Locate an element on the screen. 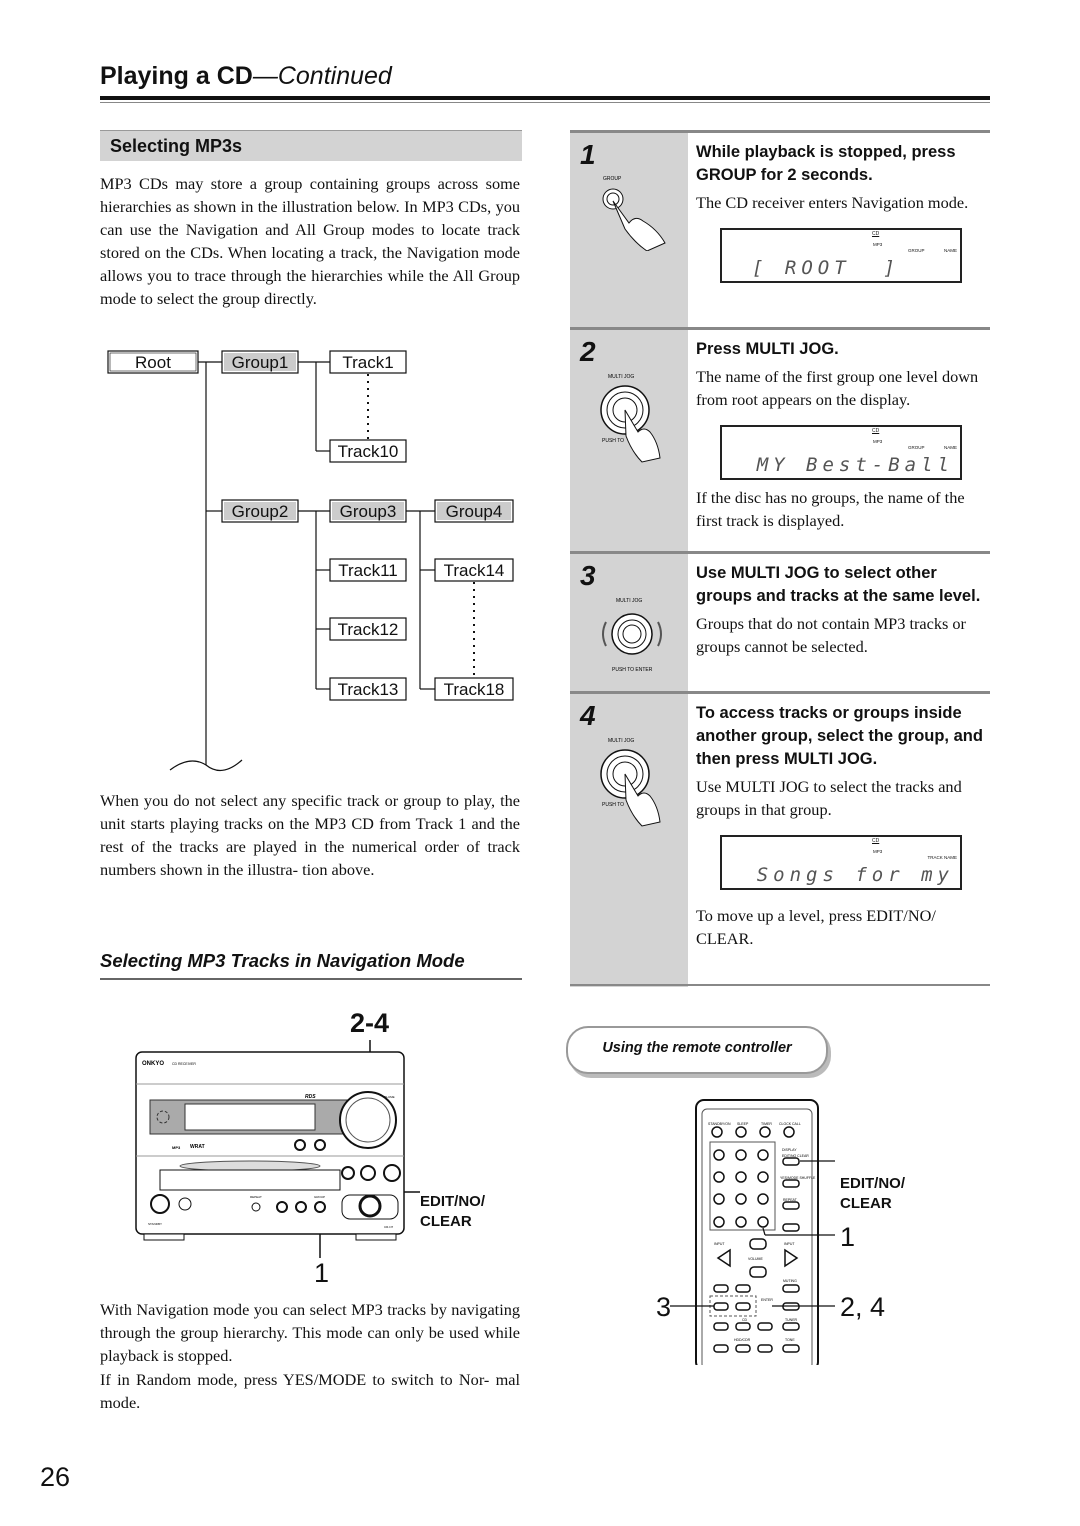  tree-node-track12: Track12 is located at coordinates (368, 629).